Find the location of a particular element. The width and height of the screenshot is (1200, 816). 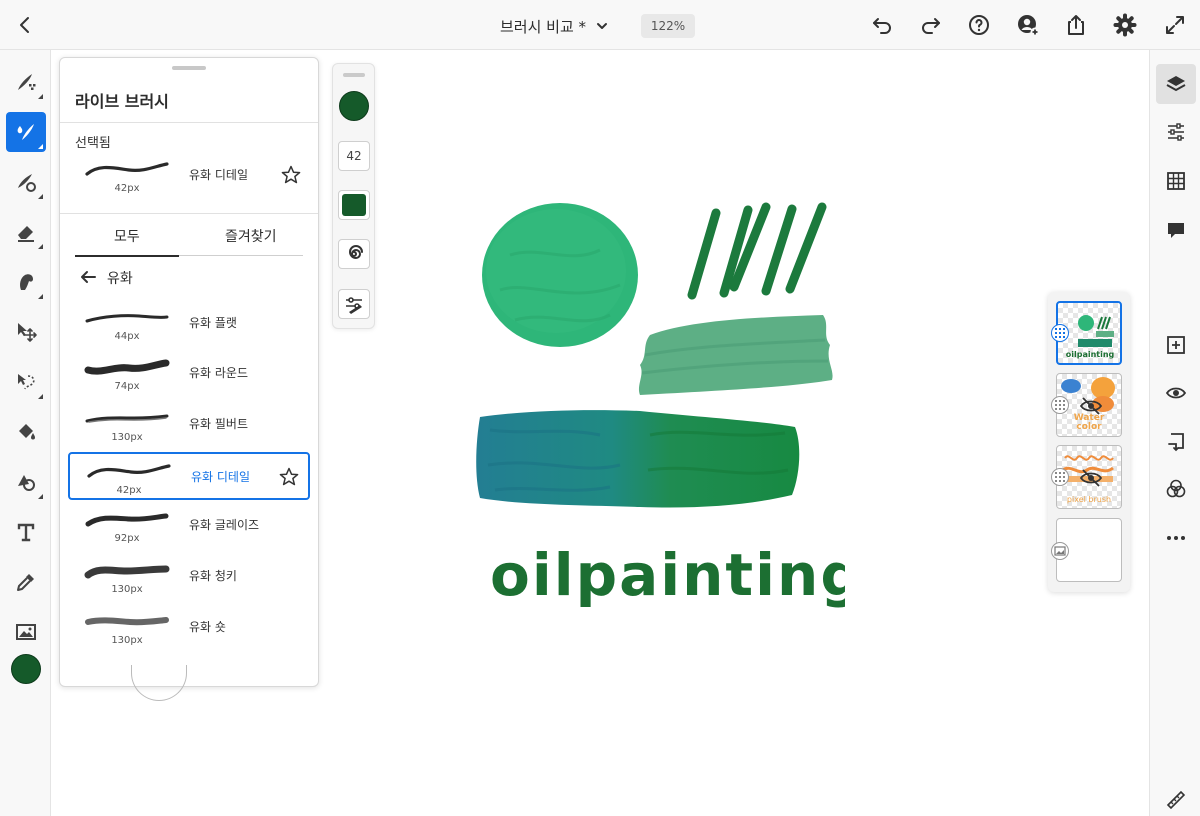

canvas-handwritten-text: oilpainting is located at coordinates (667, 575).